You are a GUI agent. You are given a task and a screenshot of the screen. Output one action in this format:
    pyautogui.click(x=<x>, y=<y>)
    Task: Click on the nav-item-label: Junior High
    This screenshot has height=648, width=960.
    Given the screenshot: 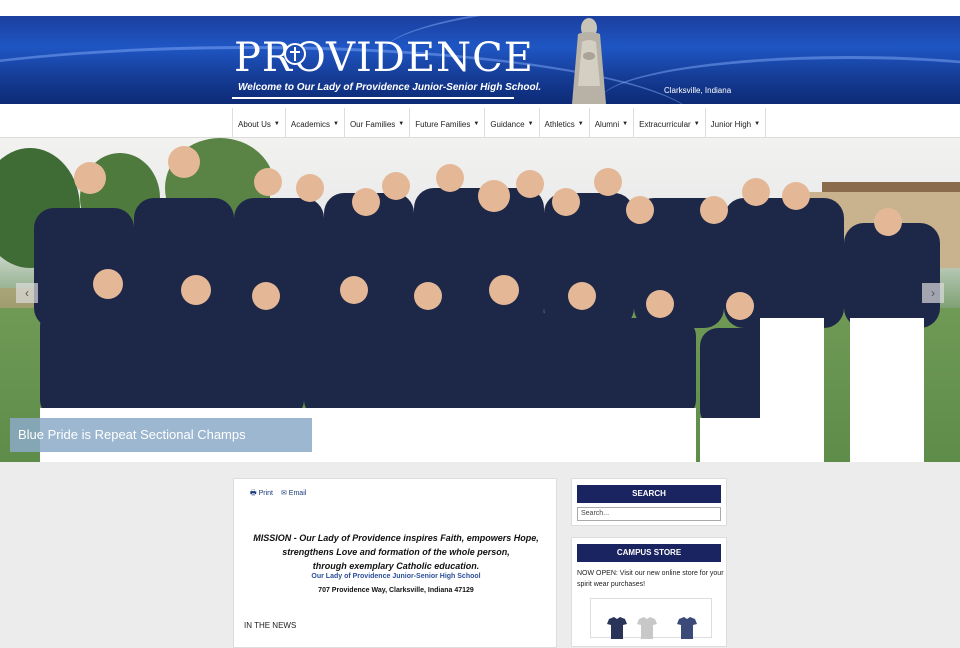 What is the action you would take?
    pyautogui.click(x=731, y=124)
    